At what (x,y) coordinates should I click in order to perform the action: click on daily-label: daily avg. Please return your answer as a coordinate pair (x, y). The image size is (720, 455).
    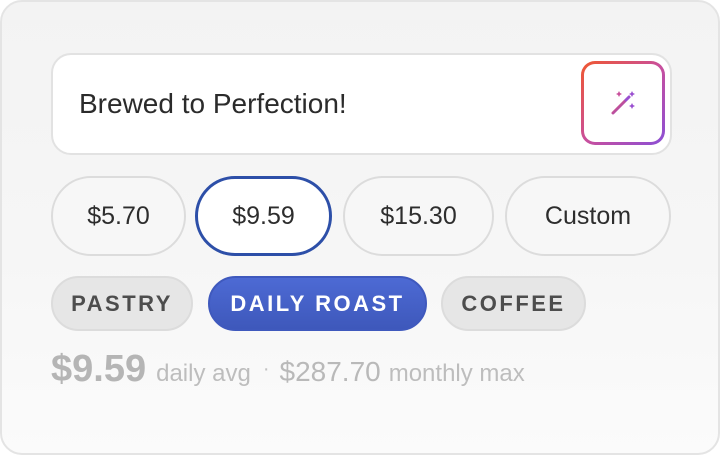
    Looking at the image, I should click on (203, 373).